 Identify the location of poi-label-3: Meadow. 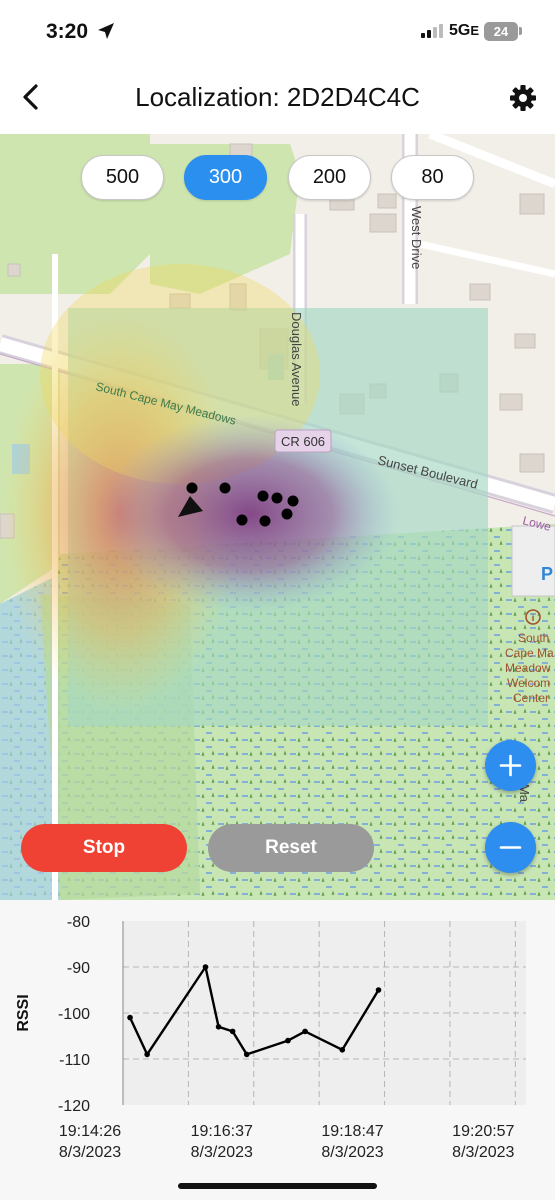
(528, 668).